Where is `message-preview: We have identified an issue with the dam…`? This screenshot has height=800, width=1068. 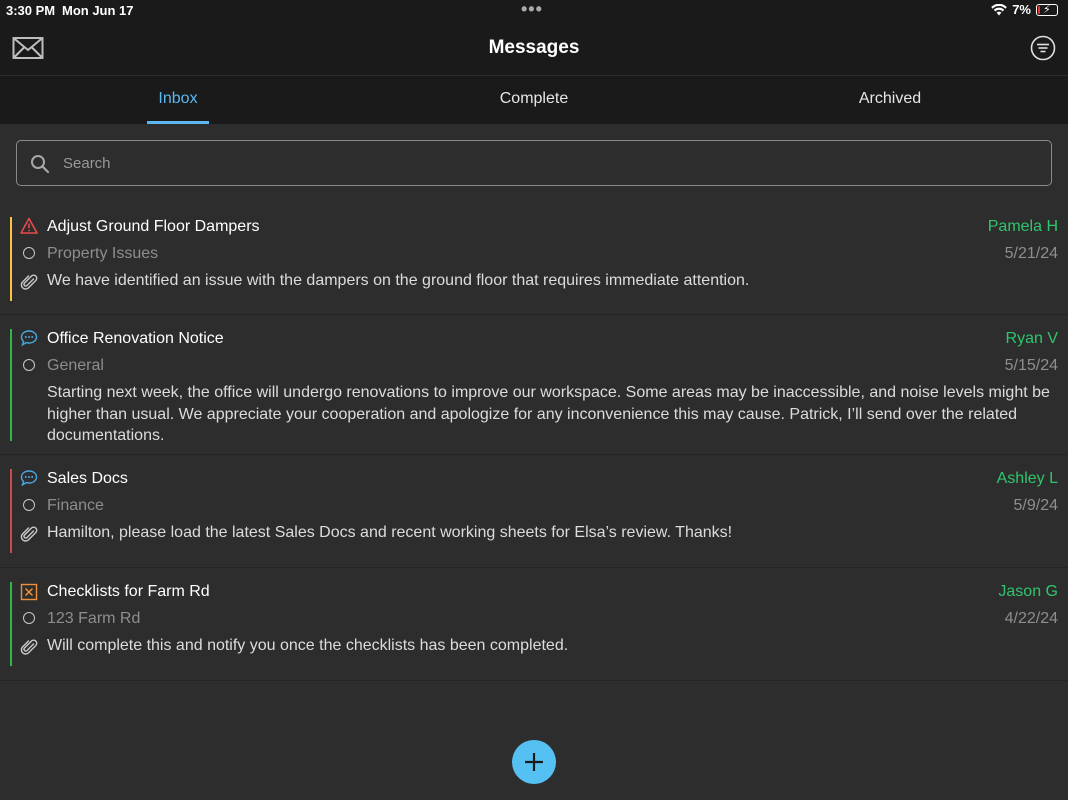 message-preview: We have identified an issue with the dam… is located at coordinates (398, 280).